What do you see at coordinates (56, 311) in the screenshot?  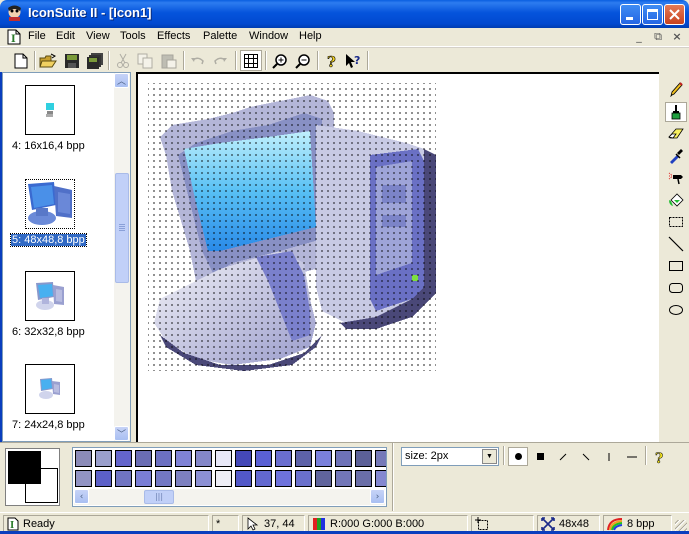 I see `image-list-item: 6: 32x32,8 bpp` at bounding box center [56, 311].